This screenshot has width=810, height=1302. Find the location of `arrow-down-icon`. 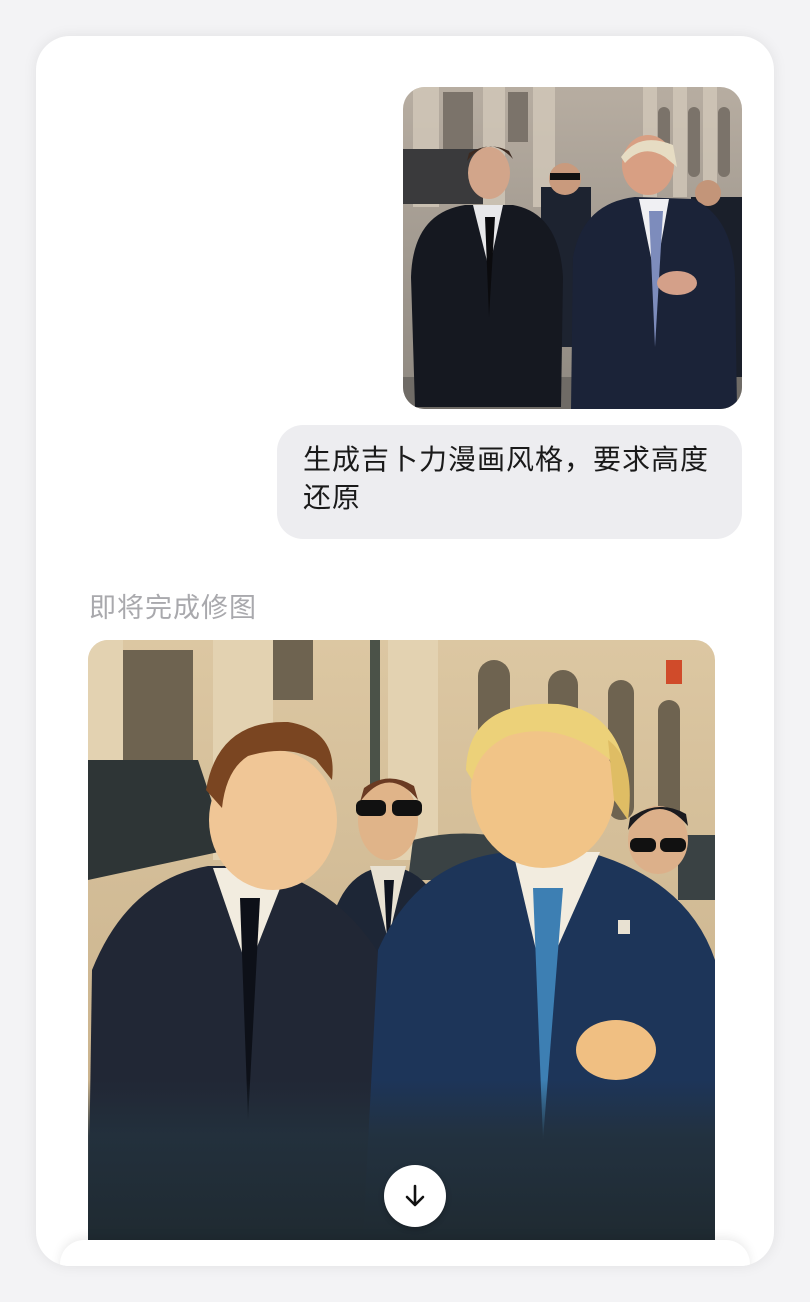

arrow-down-icon is located at coordinates (415, 1195).